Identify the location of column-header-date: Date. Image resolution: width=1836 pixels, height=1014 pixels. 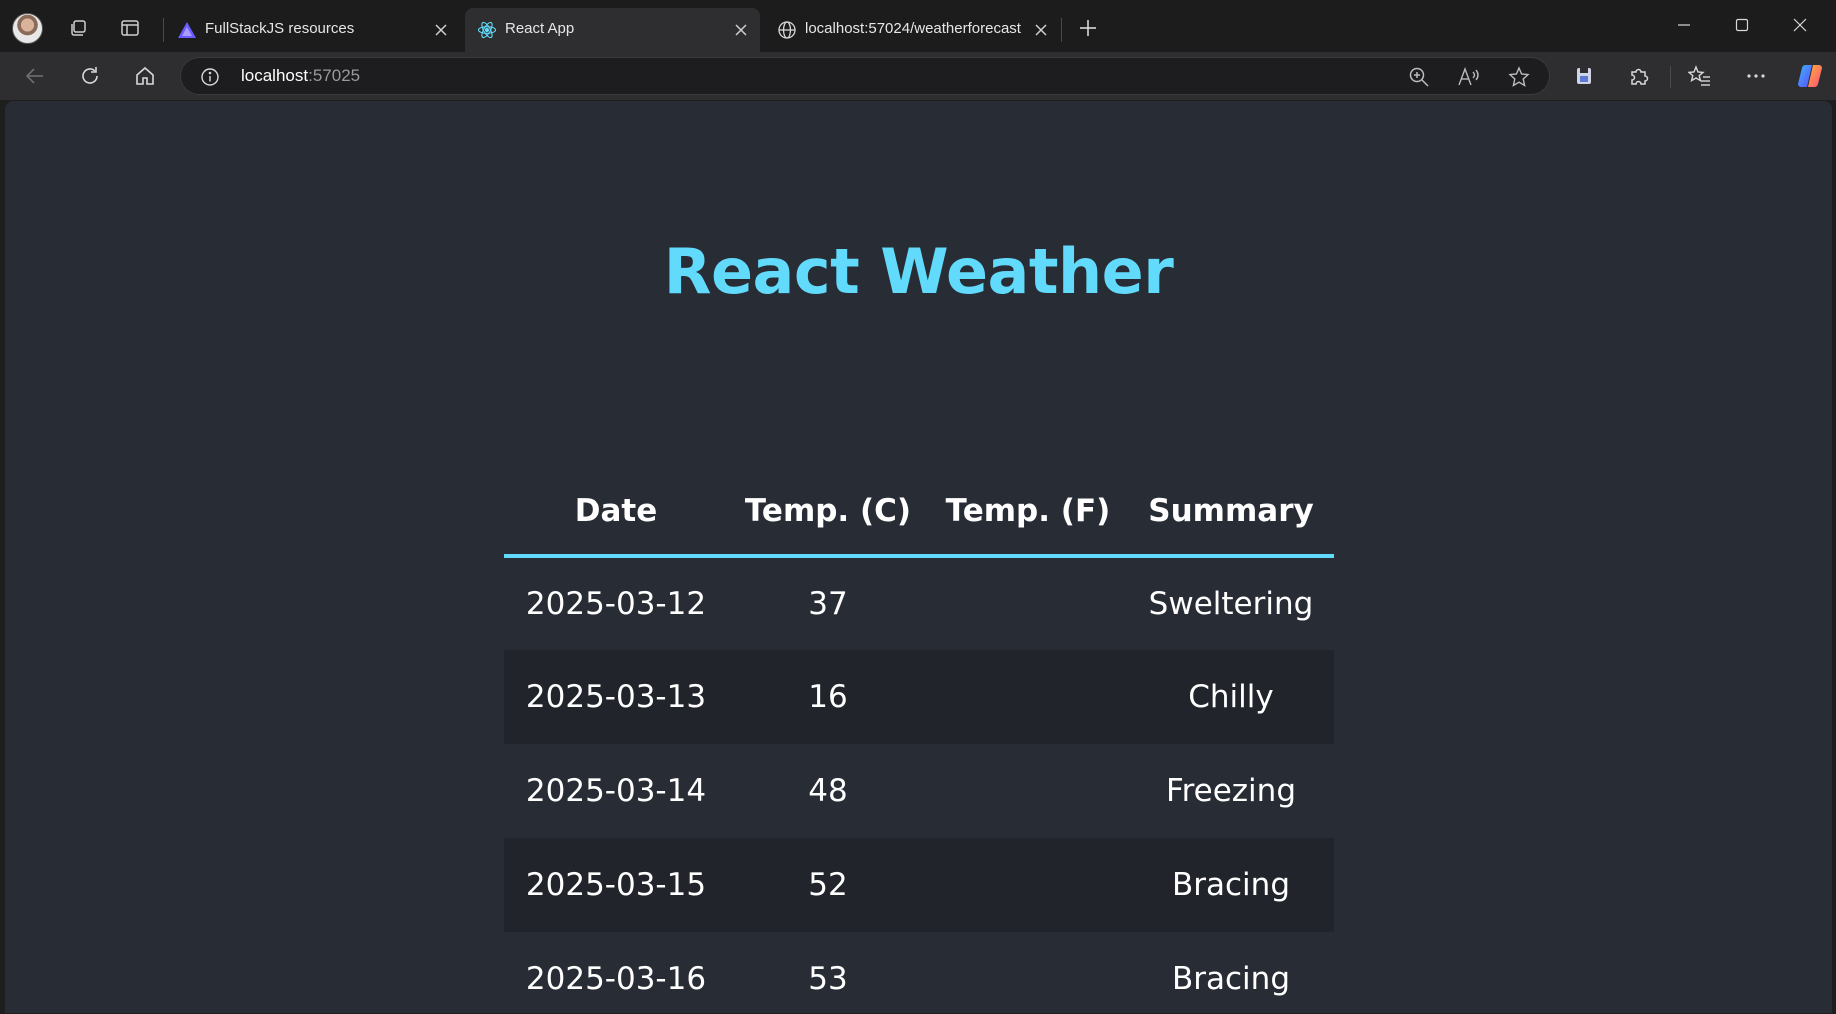
(616, 513).